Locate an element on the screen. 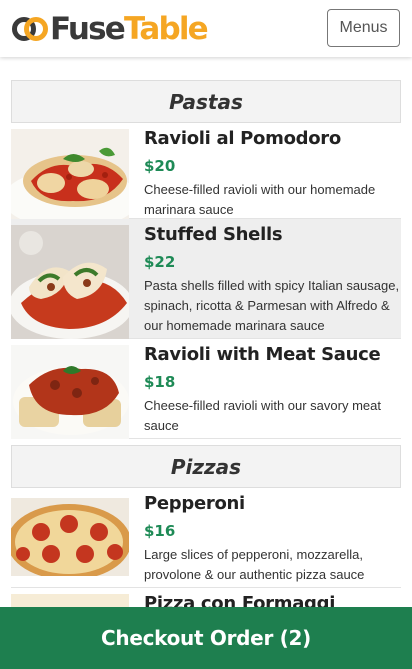  item-price: $16 is located at coordinates (160, 531).